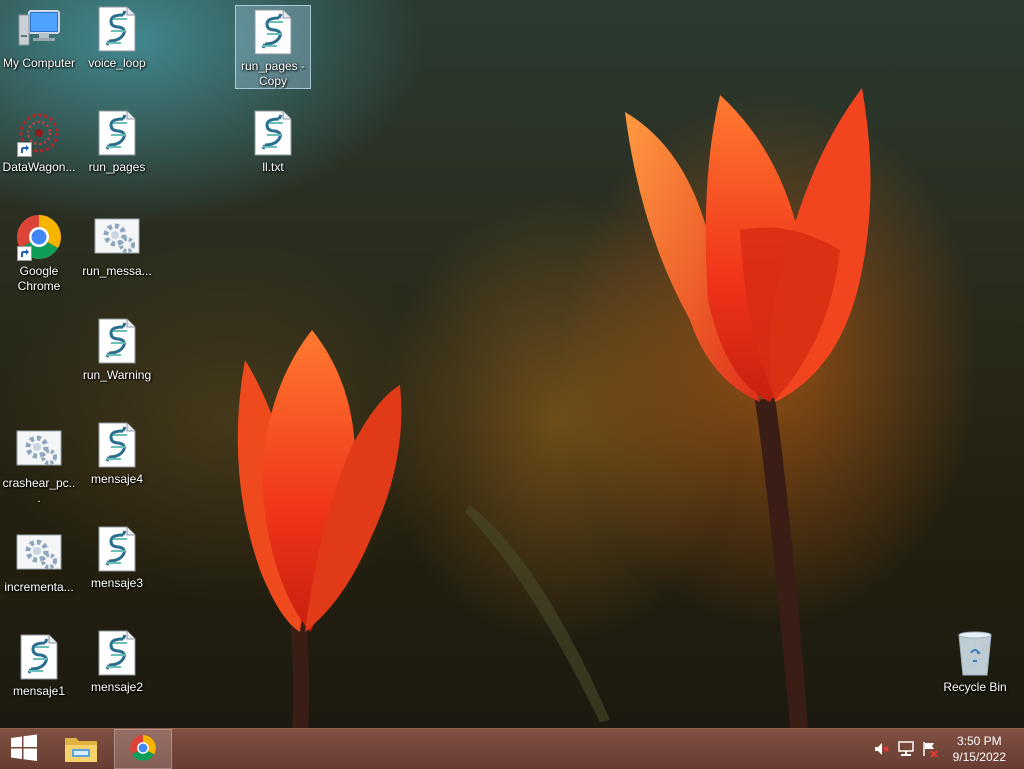 This screenshot has height=769, width=1024. I want to click on desktop-icon-run-pages: run_pages, so click(117, 155).